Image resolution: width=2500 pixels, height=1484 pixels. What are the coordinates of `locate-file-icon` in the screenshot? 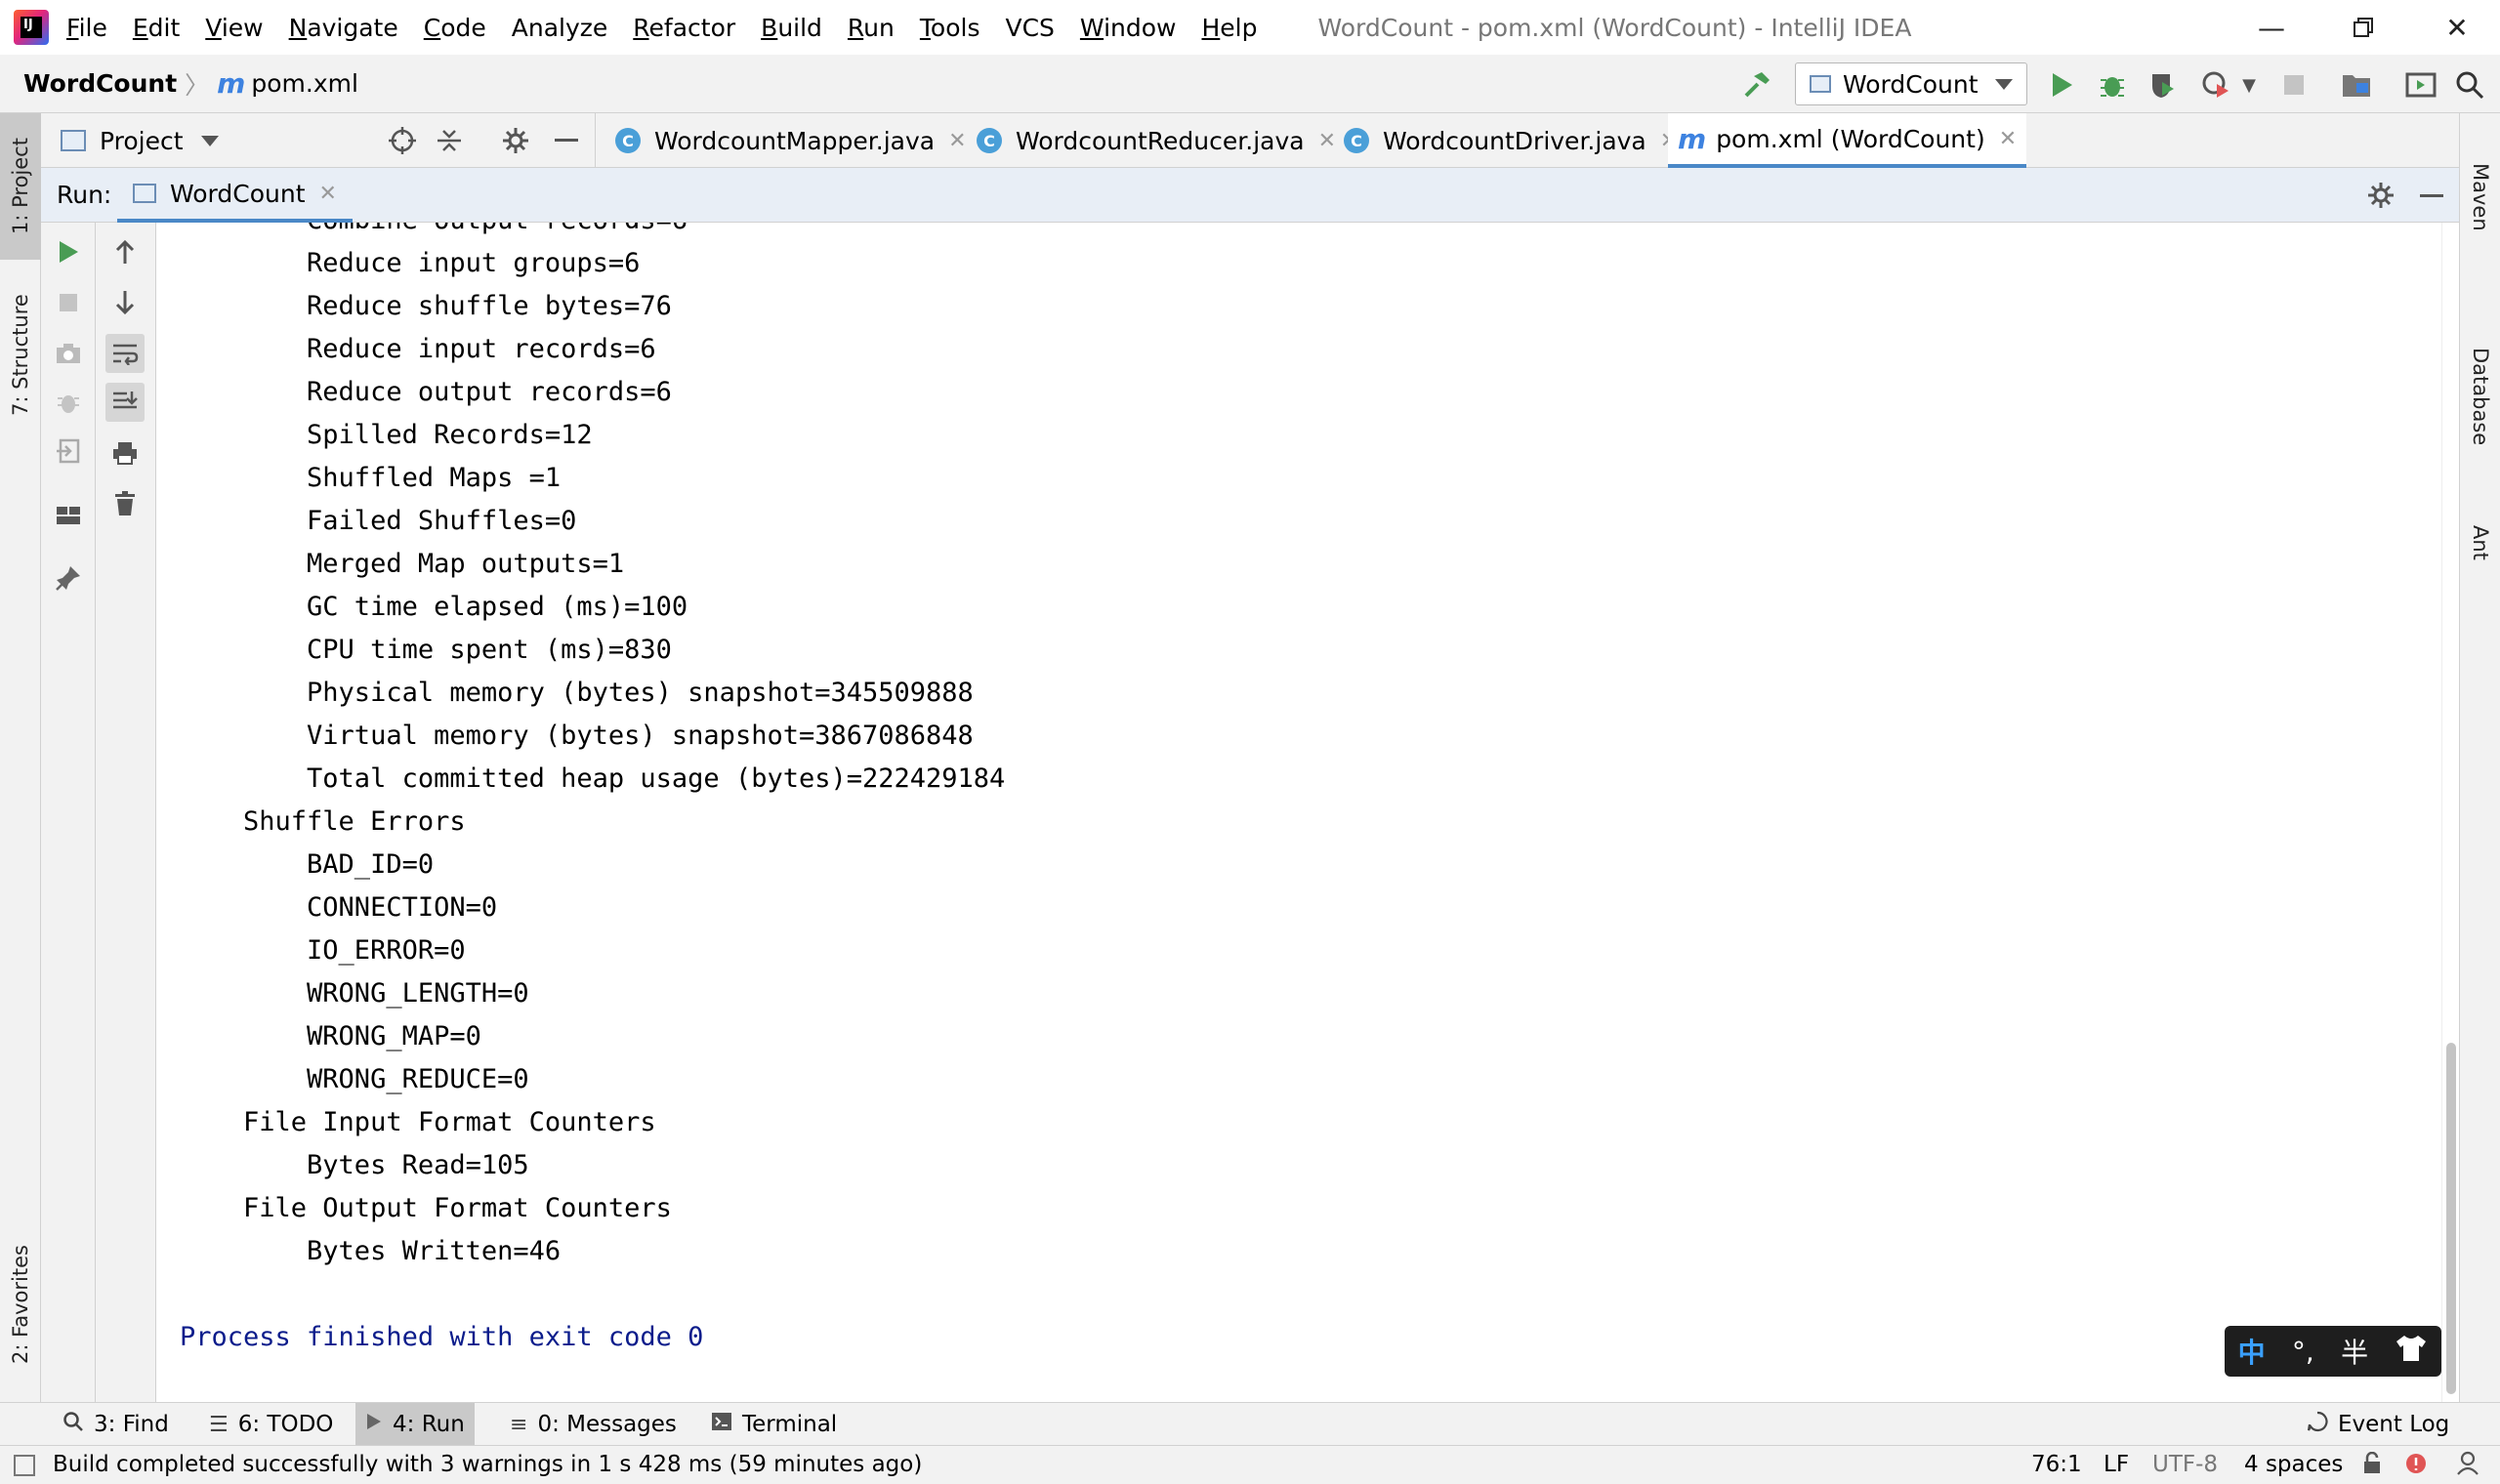 It's located at (402, 143).